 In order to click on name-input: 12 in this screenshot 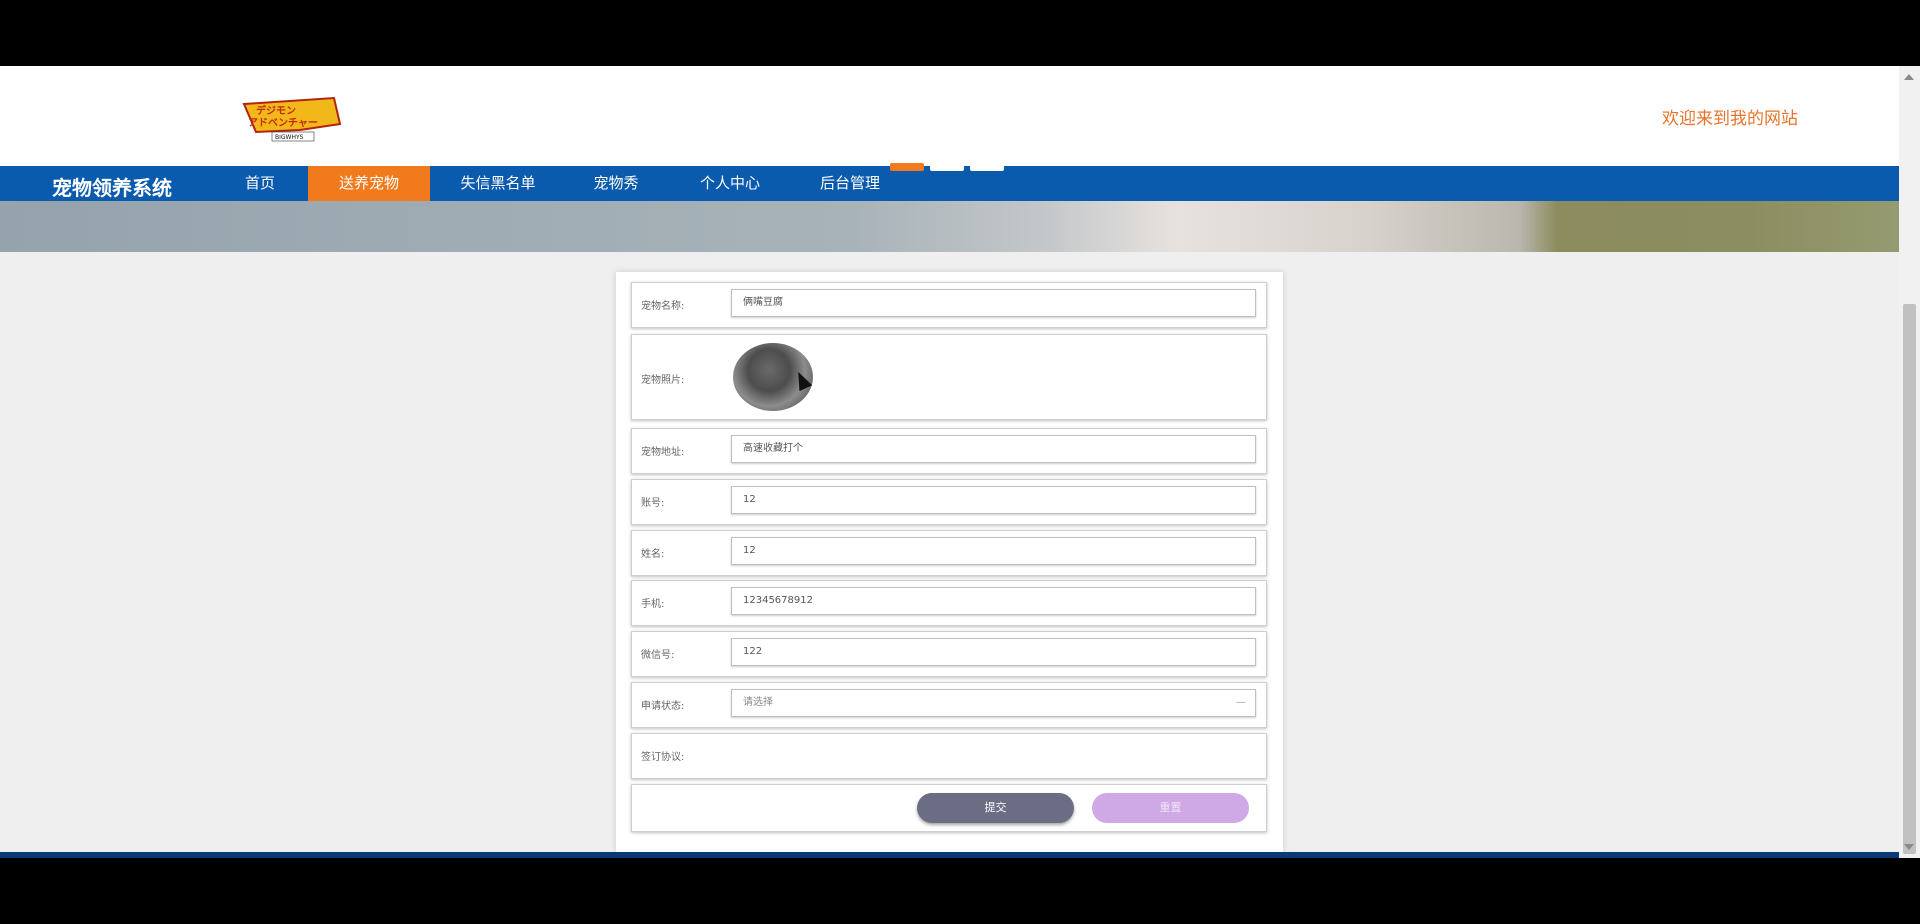, I will do `click(993, 551)`.